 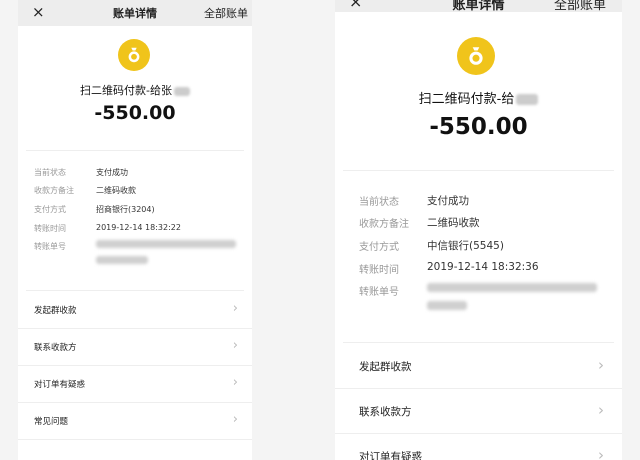 What do you see at coordinates (138, 227) in the screenshot?
I see `transfer-time-value: 2019-12-14 18:32:22` at bounding box center [138, 227].